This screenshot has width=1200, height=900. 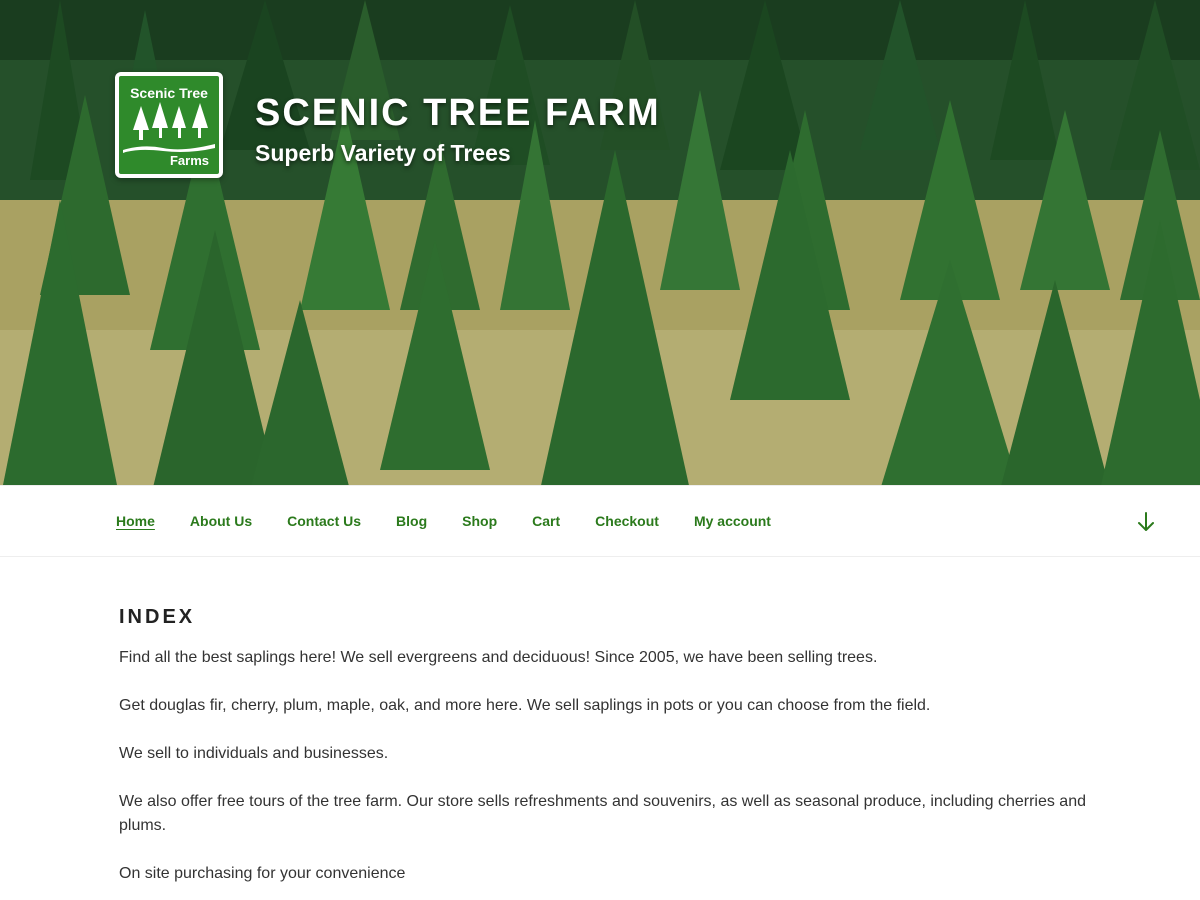 I want to click on nav-link-checkout: Checkout, so click(x=627, y=521).